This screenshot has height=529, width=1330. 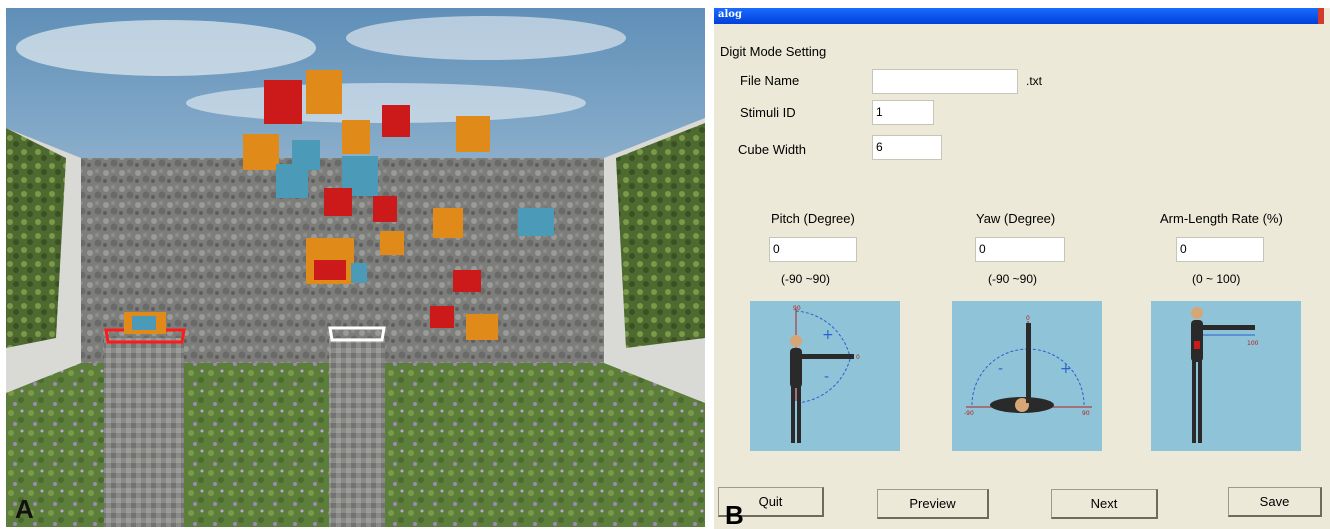 What do you see at coordinates (1034, 81) in the screenshot?
I see `file-extension-label: .txt` at bounding box center [1034, 81].